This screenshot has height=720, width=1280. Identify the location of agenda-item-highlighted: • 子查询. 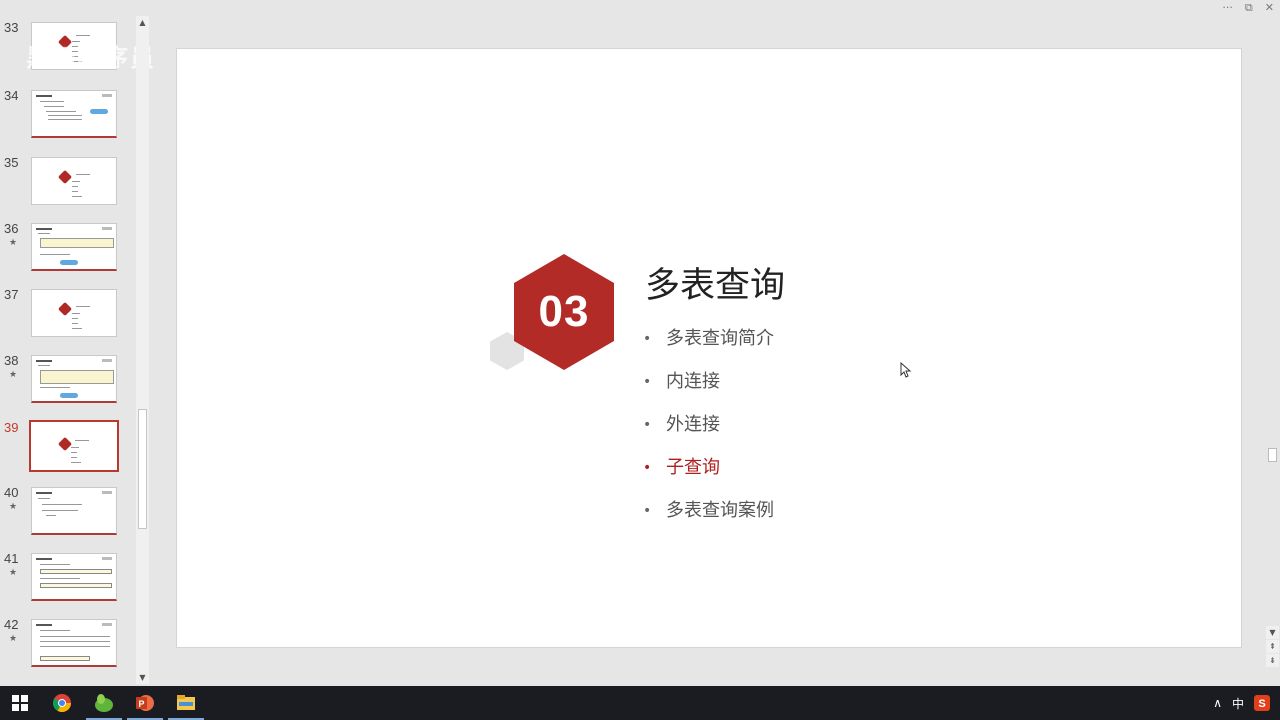
(708, 477).